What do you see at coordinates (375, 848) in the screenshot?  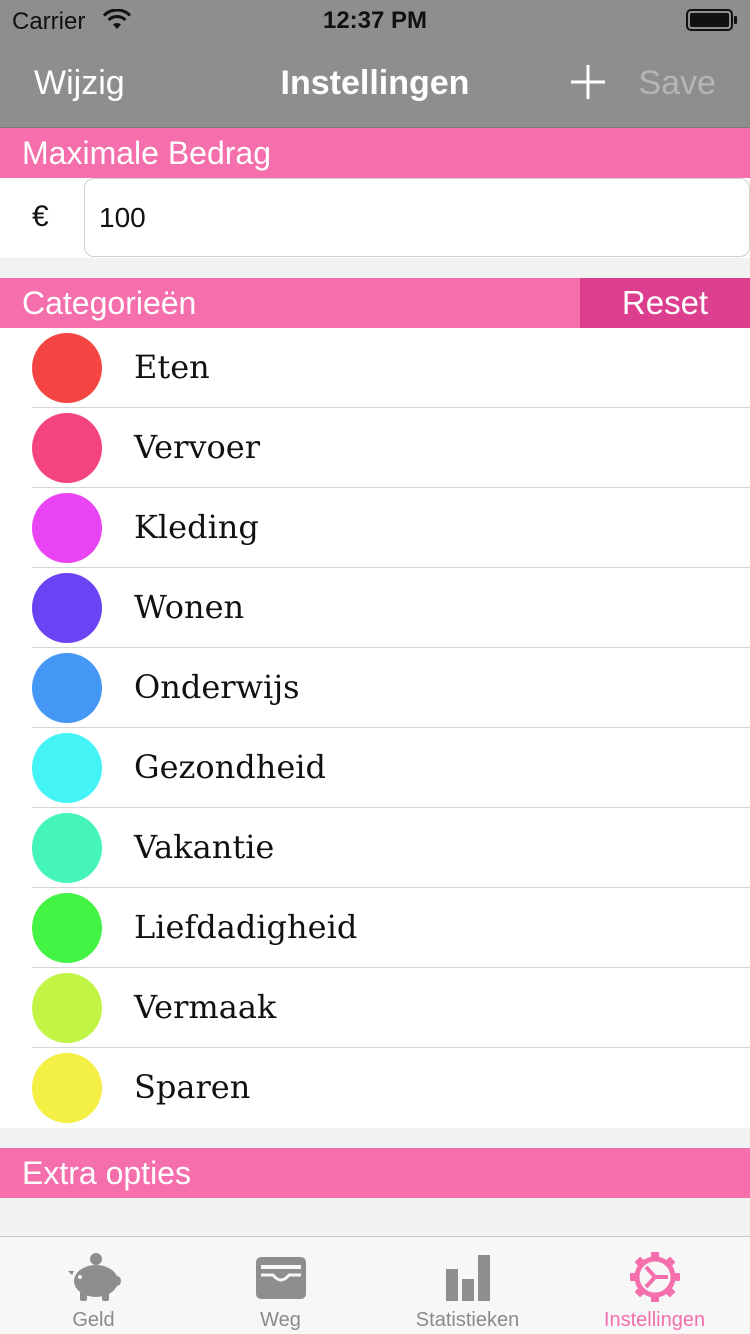 I see `category-row-vakantie: Vakantie` at bounding box center [375, 848].